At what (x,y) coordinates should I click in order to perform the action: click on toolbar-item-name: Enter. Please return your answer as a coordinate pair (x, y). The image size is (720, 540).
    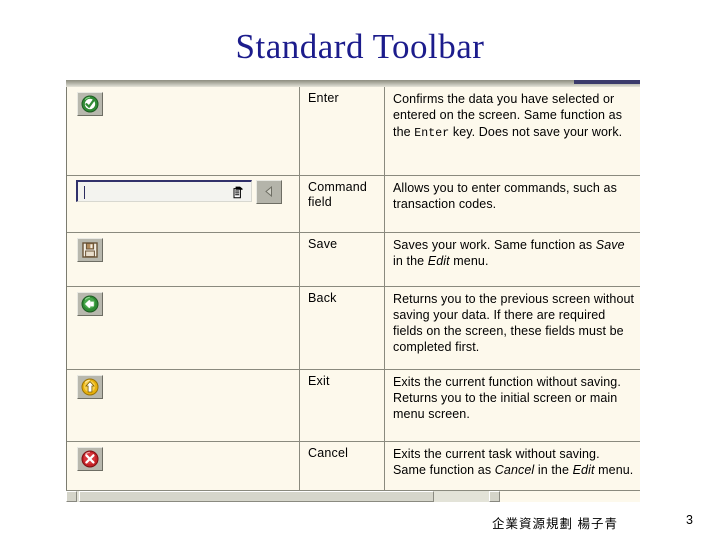
    Looking at the image, I should click on (323, 98).